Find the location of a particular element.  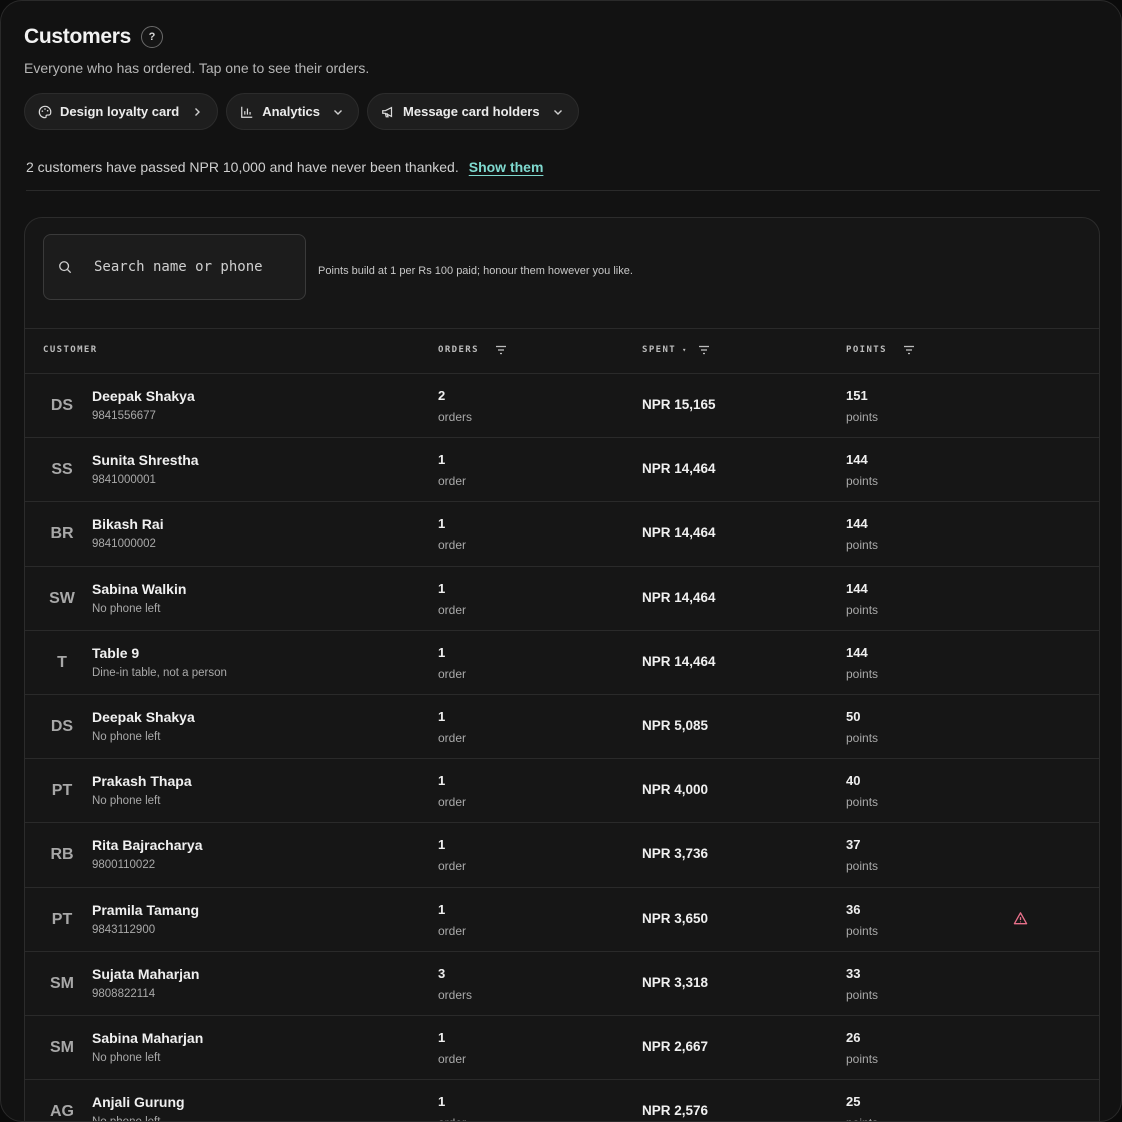

help-button: ? is located at coordinates (152, 37).